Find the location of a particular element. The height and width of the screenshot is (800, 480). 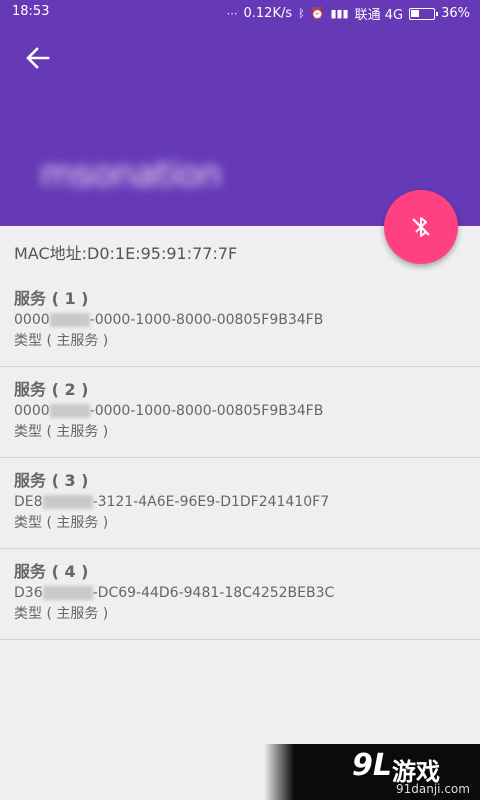

device-name: msonation is located at coordinates (131, 174).